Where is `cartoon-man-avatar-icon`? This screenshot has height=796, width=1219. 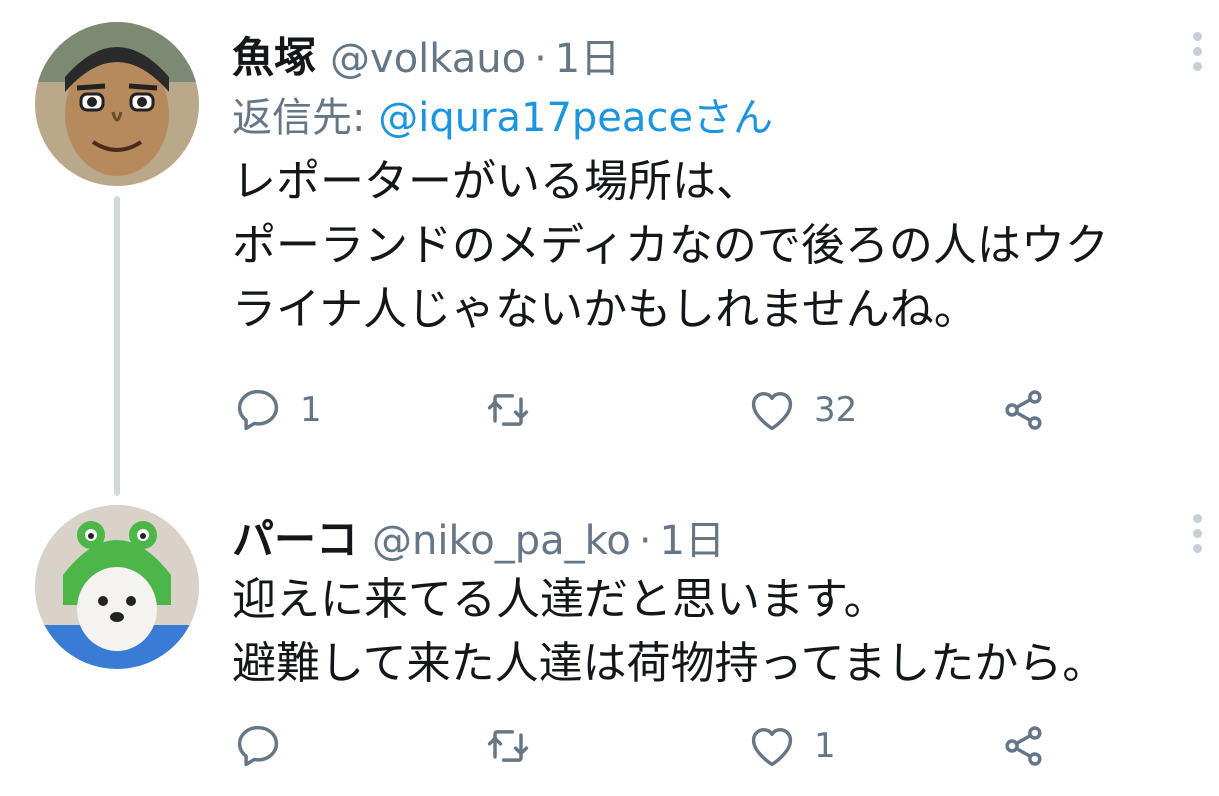 cartoon-man-avatar-icon is located at coordinates (117, 104).